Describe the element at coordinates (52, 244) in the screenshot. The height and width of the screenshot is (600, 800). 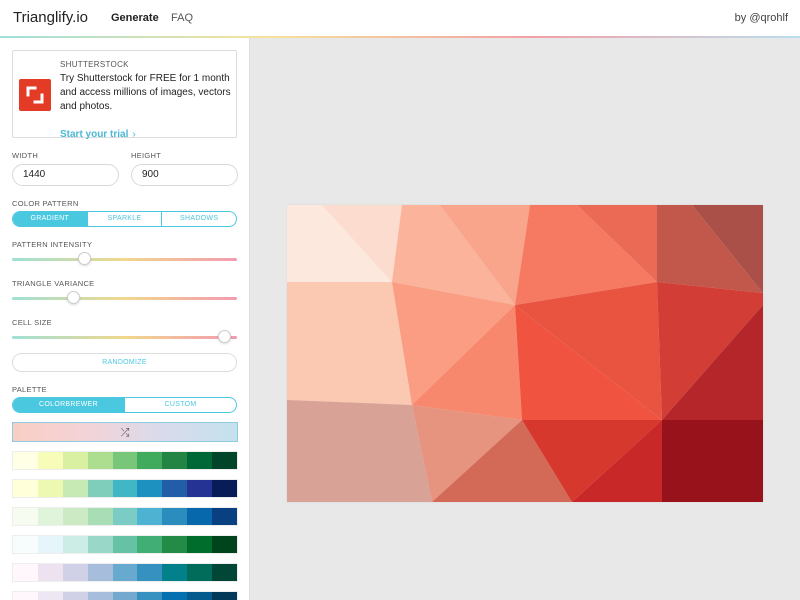
I see `pattern-intensity-label: PATTERN INTENSITY` at that location.